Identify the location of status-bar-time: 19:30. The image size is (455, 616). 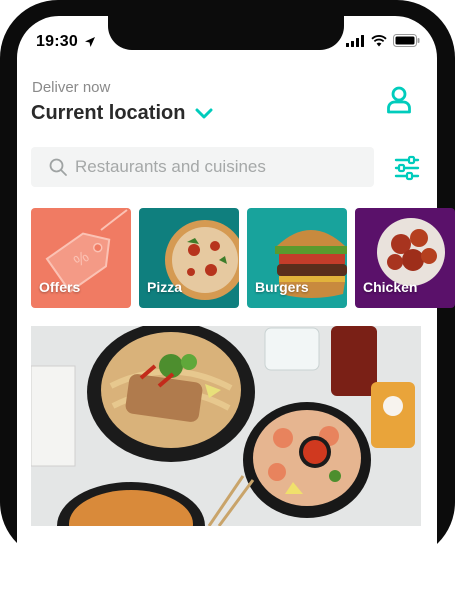
(66, 42).